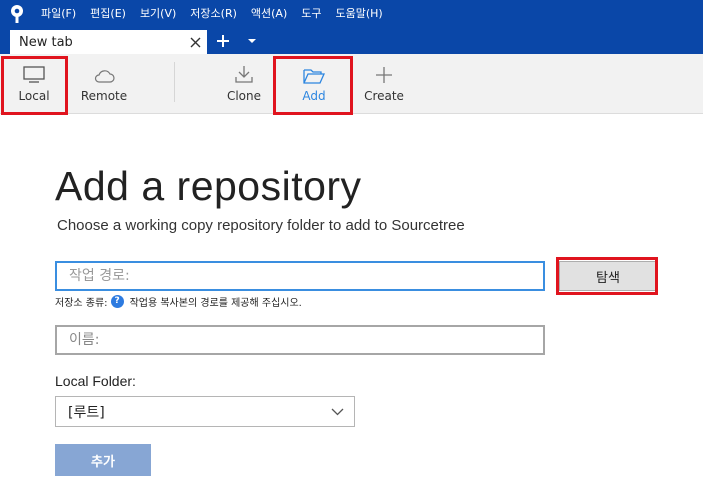 This screenshot has width=703, height=488. I want to click on menu-edit: 편집(E), so click(108, 13).